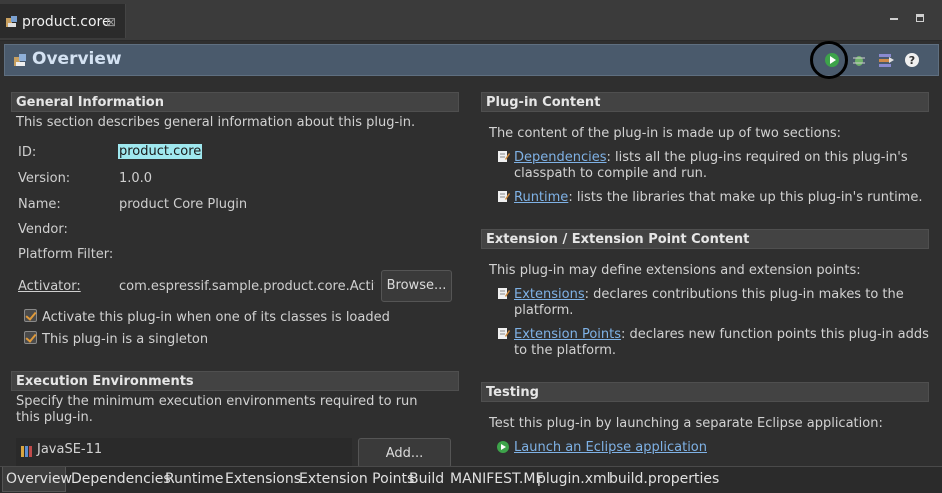 Image resolution: width=942 pixels, height=493 pixels. I want to click on close-icon: ⊠, so click(111, 22).